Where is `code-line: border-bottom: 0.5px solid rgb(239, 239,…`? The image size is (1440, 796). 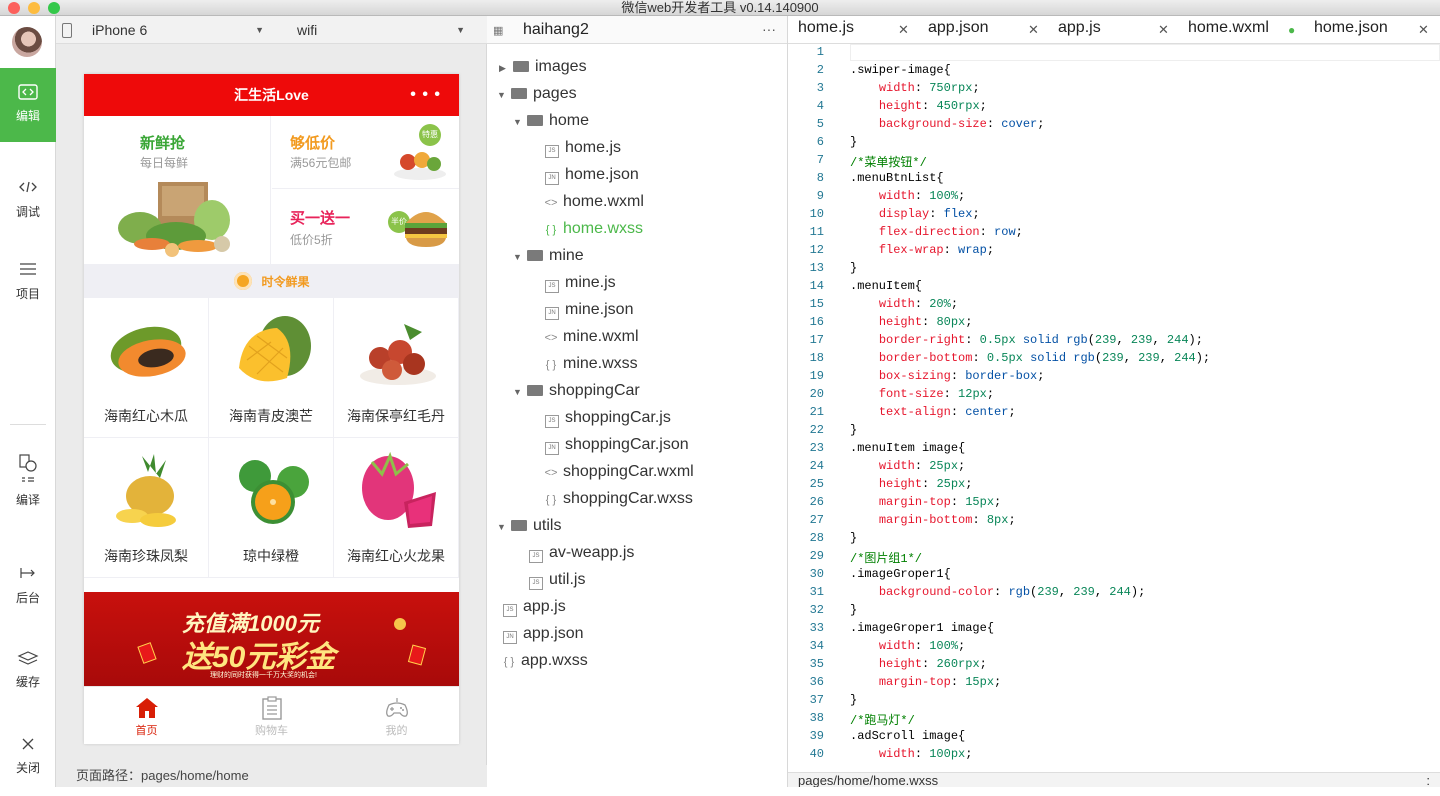
code-line: border-bottom: 0.5px solid rgb(239, 239,… is located at coordinates (1030, 358).